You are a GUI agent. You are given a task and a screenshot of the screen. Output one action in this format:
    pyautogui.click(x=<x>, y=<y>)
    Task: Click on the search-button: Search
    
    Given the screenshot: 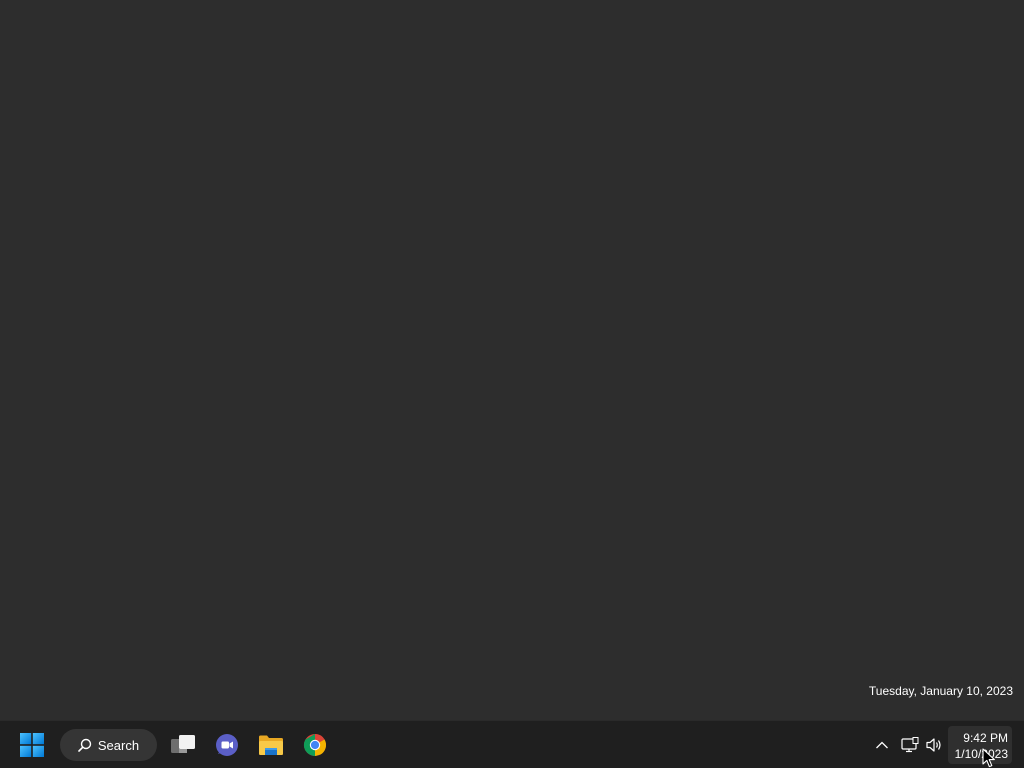 What is the action you would take?
    pyautogui.click(x=108, y=745)
    